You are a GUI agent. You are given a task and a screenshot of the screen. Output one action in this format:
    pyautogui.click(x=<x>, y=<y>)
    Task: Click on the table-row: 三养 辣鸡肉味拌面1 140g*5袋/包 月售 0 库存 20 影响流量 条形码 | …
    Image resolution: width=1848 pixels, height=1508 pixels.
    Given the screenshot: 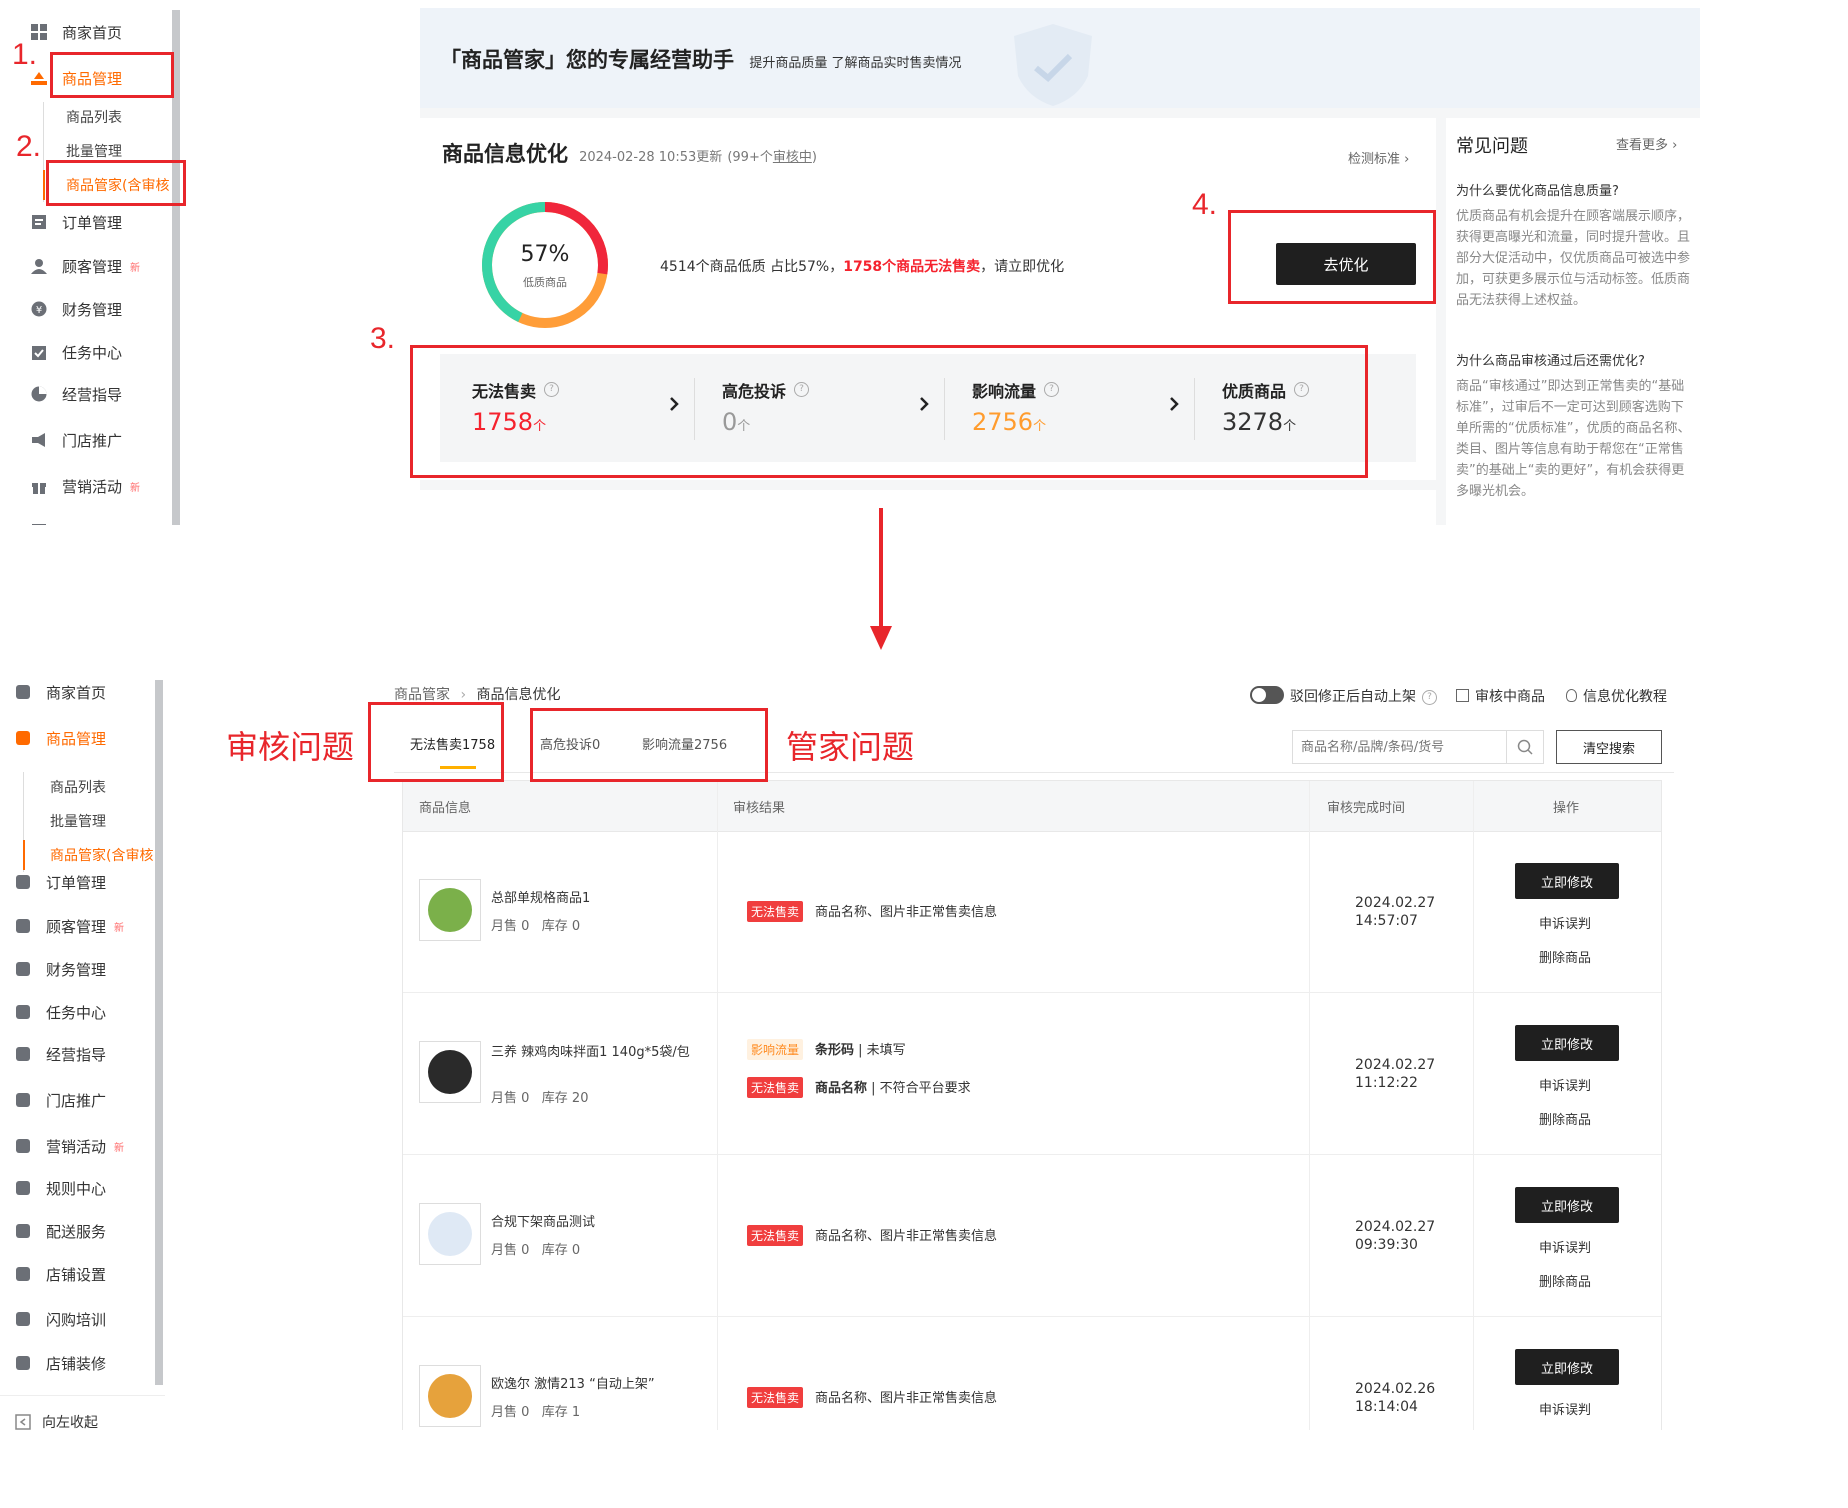 What is the action you would take?
    pyautogui.click(x=1032, y=1074)
    